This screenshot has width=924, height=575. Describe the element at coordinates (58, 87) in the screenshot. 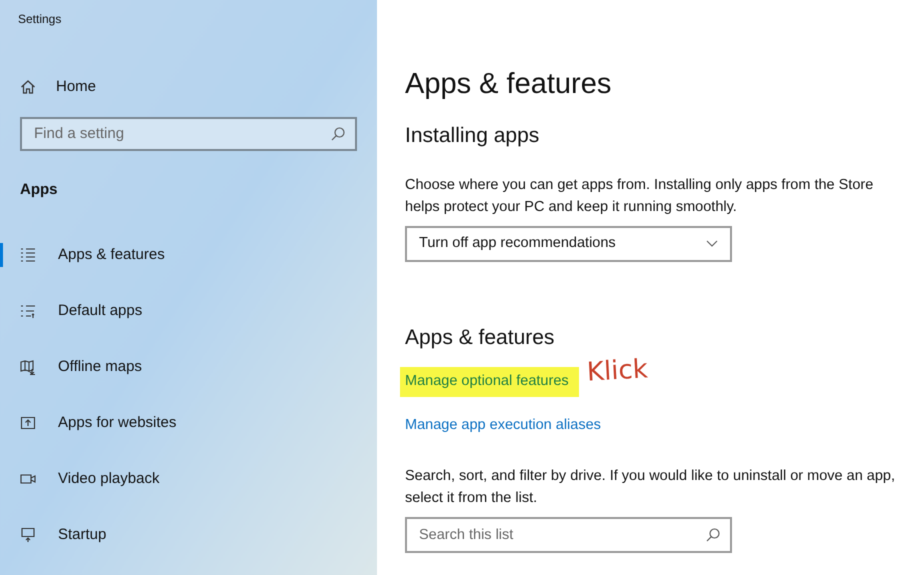

I see `home-link: Home` at that location.